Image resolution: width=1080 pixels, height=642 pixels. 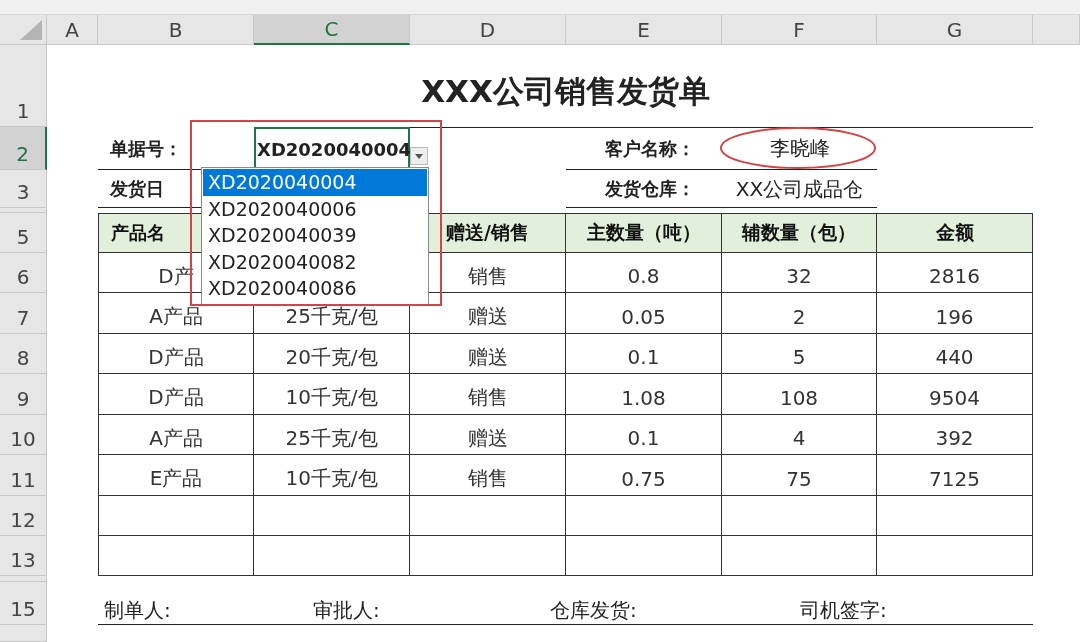 I want to click on row-header: 12, so click(x=23, y=516).